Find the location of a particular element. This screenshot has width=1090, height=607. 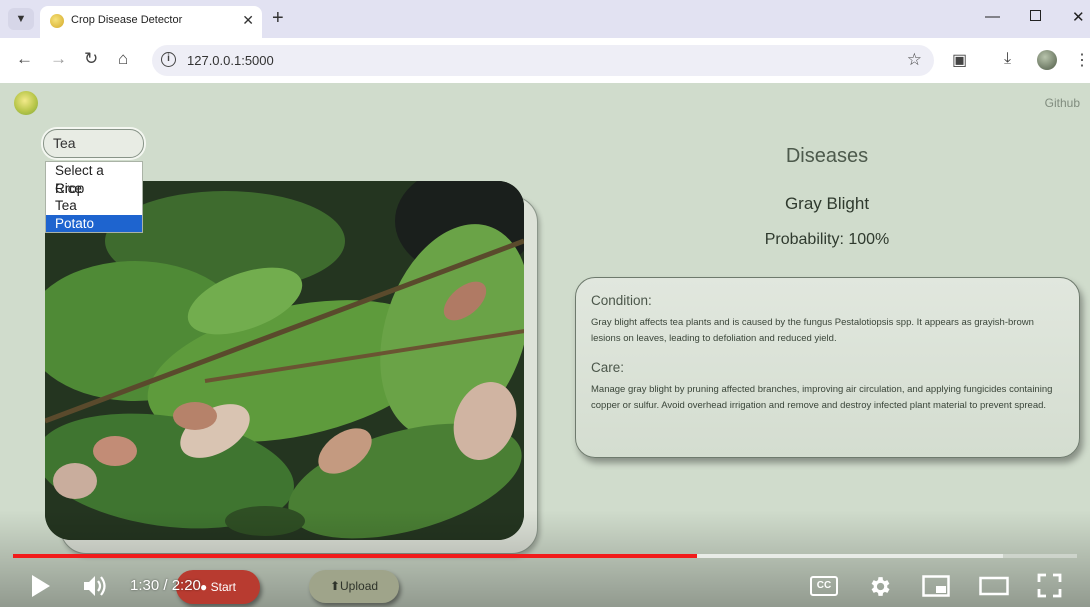

extensions-icon: ▣ is located at coordinates (959, 60).